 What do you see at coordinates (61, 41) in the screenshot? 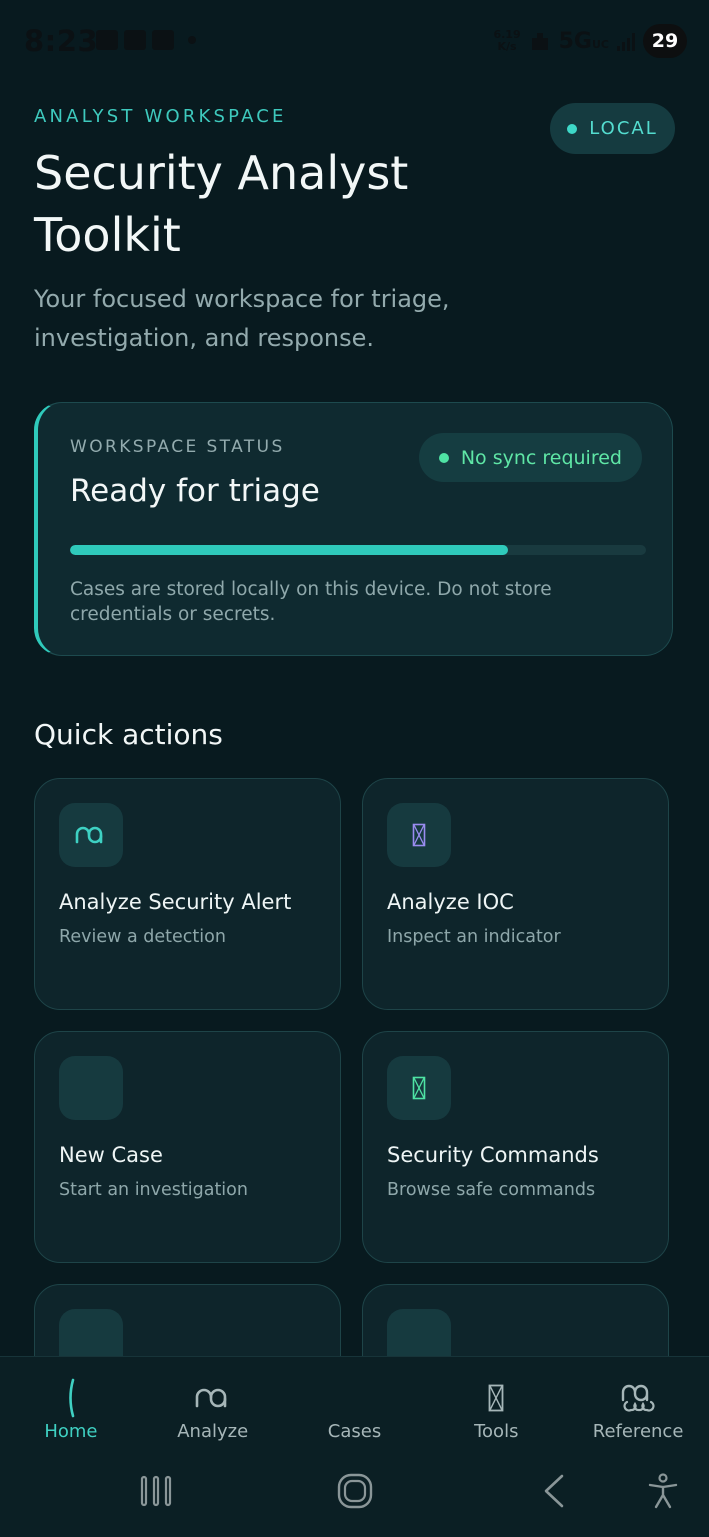
I see `status-time: 8:23` at bounding box center [61, 41].